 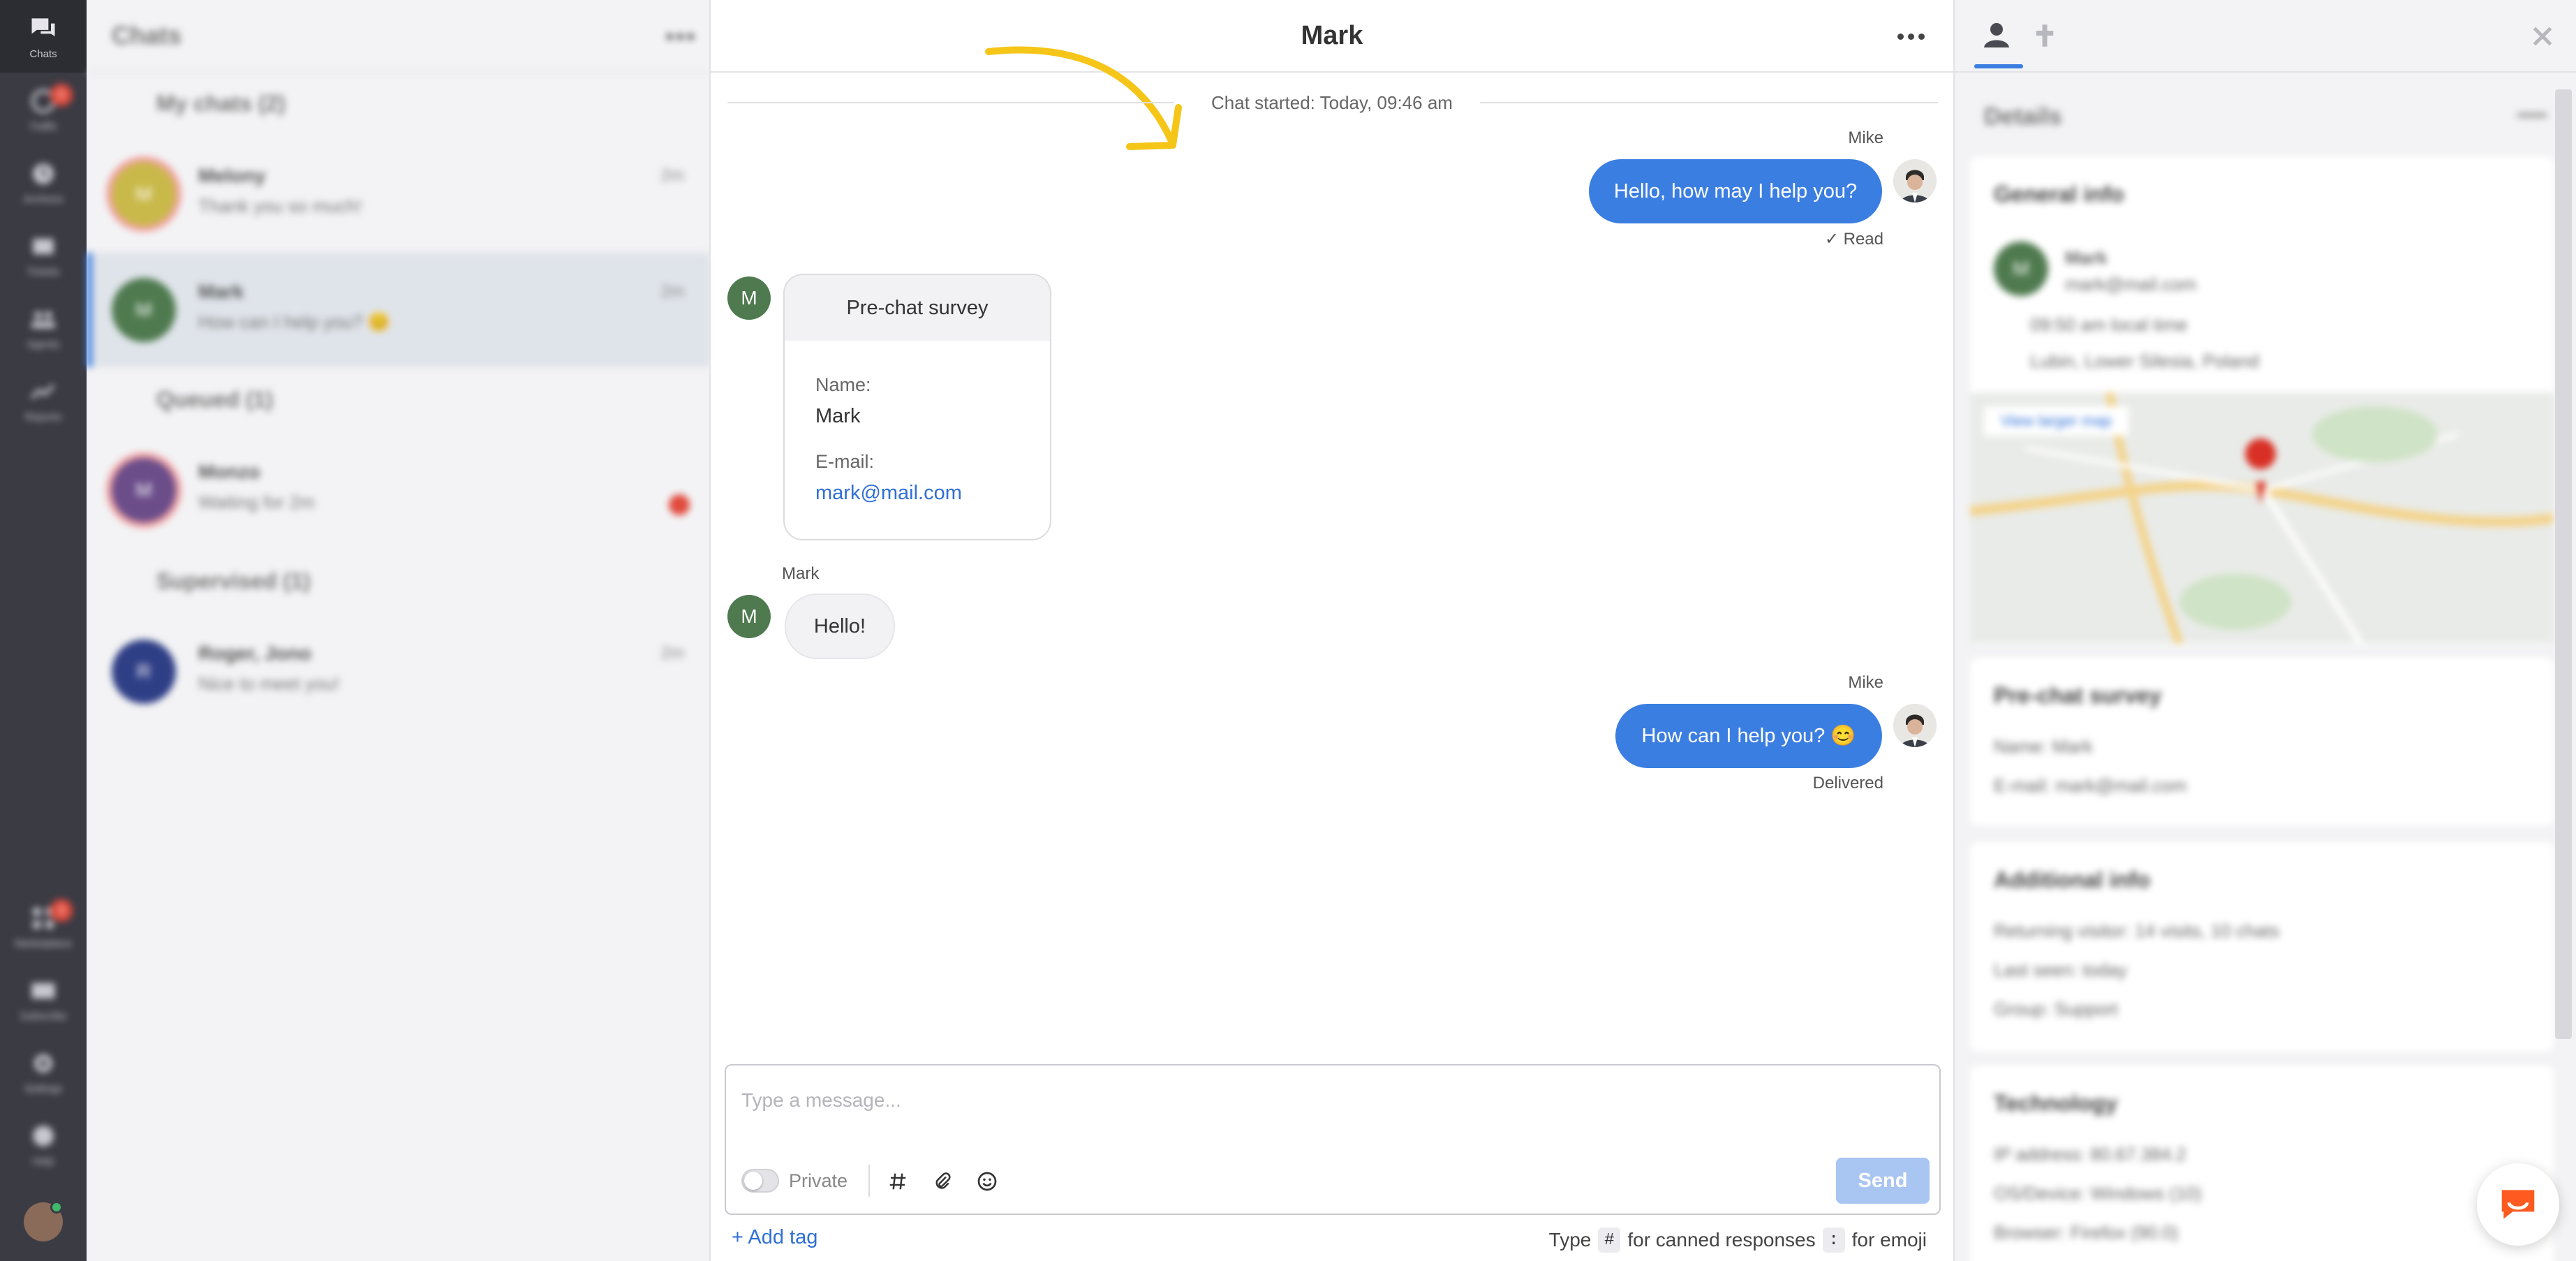 What do you see at coordinates (147, 35) in the screenshot?
I see `chat-list-title: Chats` at bounding box center [147, 35].